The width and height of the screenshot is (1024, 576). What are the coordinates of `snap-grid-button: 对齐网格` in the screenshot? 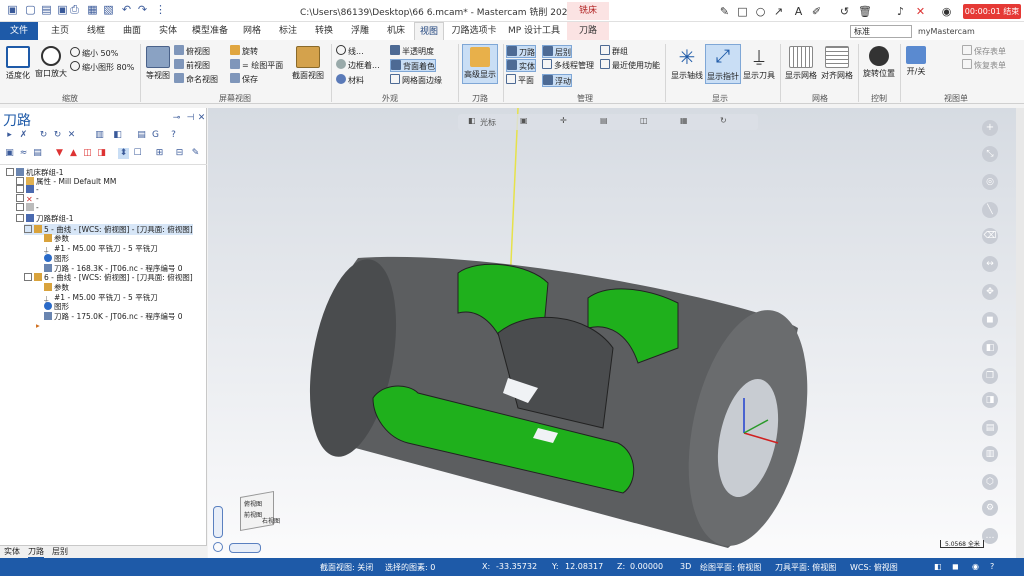 It's located at (837, 63).